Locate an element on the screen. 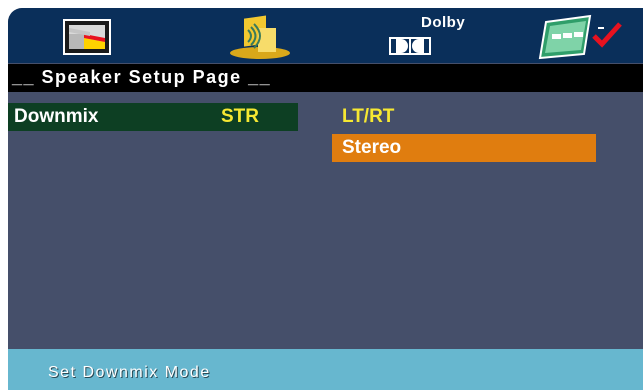 The width and height of the screenshot is (643, 390). menu-item-downmix: Downmix STR is located at coordinates (153, 117).